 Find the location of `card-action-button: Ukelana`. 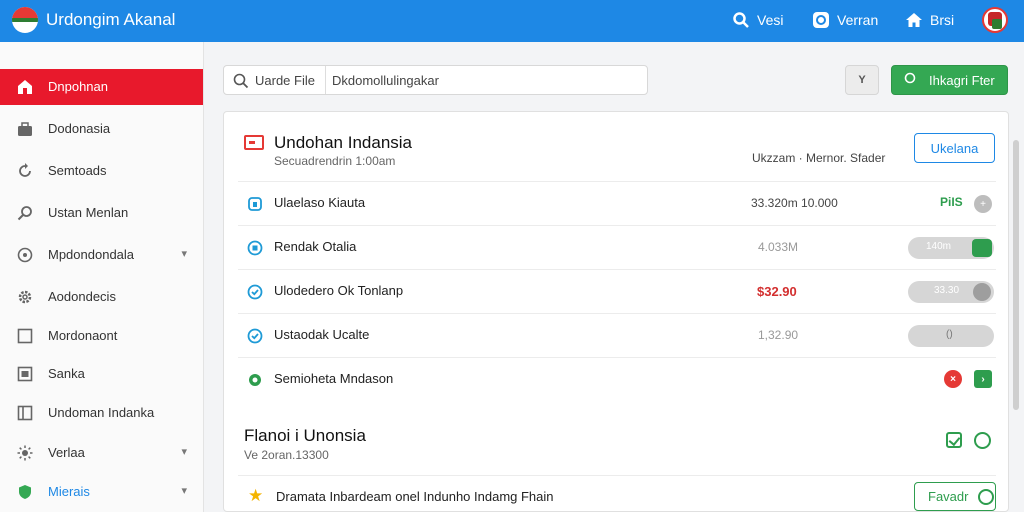

card-action-button: Ukelana is located at coordinates (954, 148).